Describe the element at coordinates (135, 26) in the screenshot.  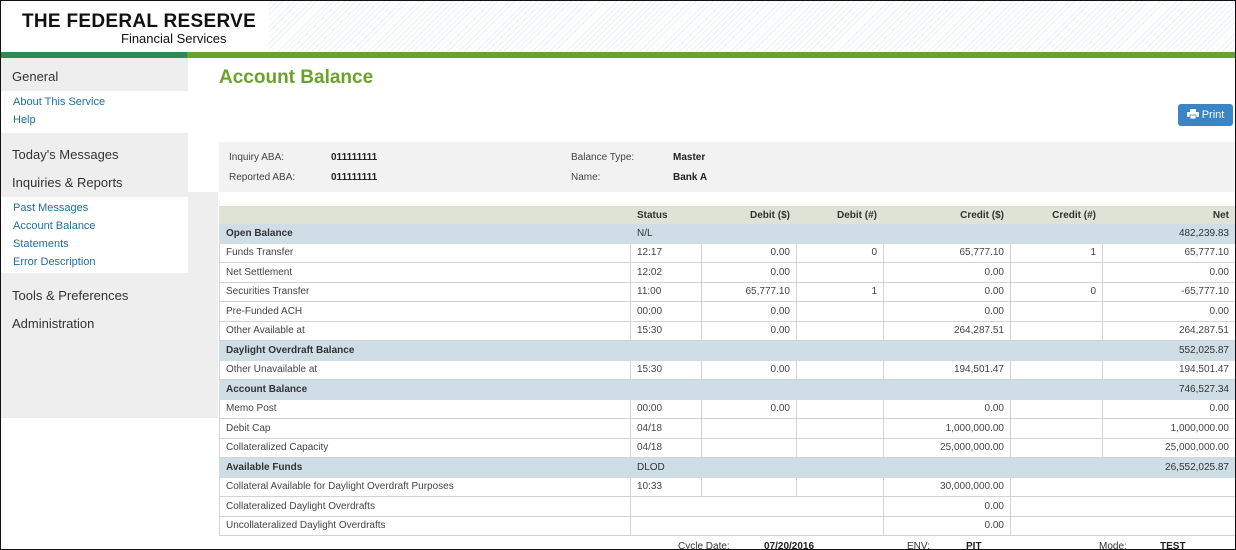
I see `logo: THE FEDERAL RESERVE Financial Services` at that location.